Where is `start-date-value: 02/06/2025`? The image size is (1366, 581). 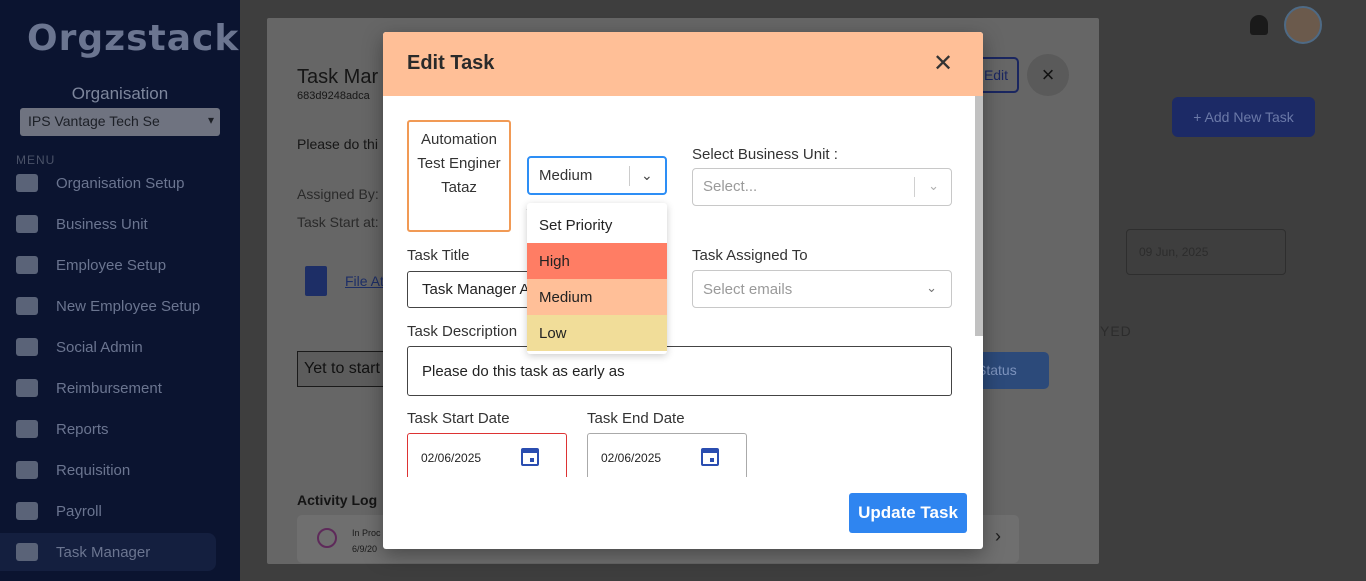
start-date-value: 02/06/2025 is located at coordinates (451, 458).